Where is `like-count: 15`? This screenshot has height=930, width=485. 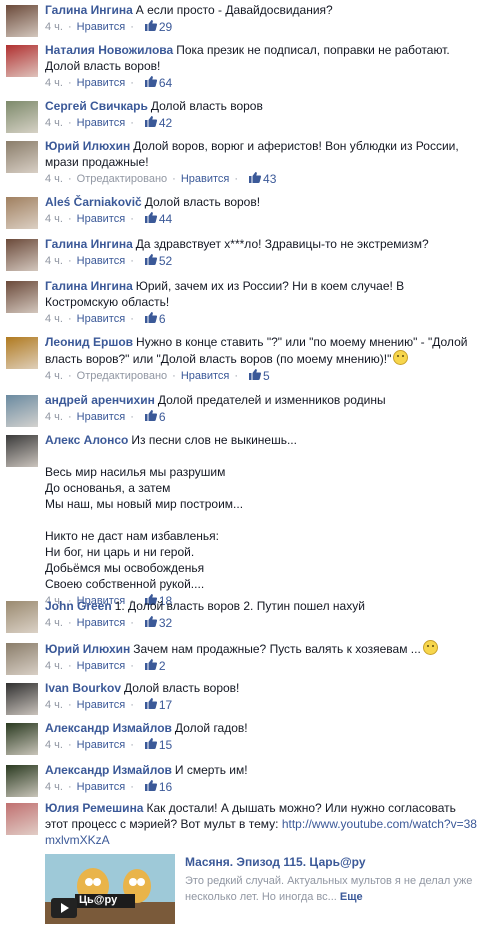
like-count: 15 is located at coordinates (158, 745).